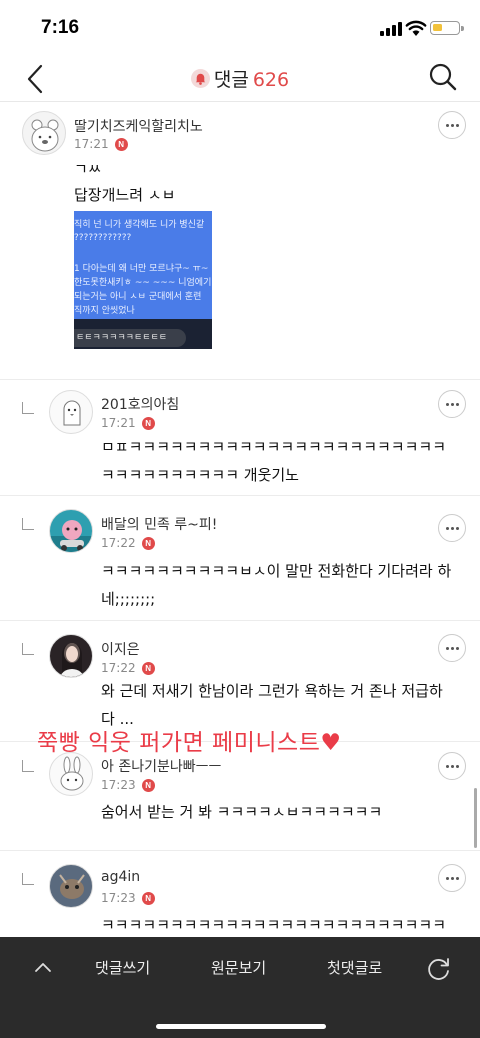 This screenshot has width=480, height=1038. What do you see at coordinates (71, 531) in the screenshot?
I see `ruppy-avatar` at bounding box center [71, 531].